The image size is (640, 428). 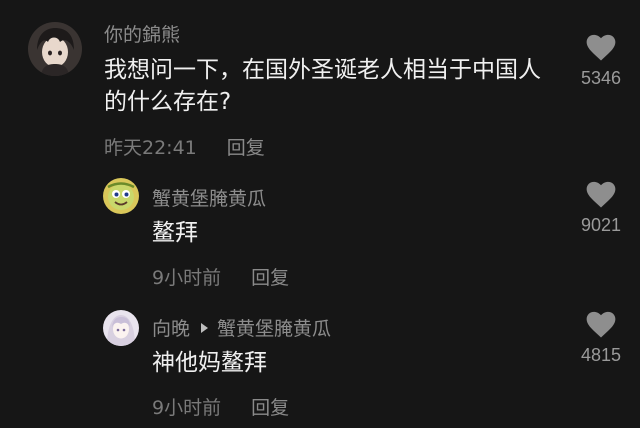 What do you see at coordinates (274, 329) in the screenshot?
I see `reply-target-username: 蟹黄堡腌黄瓜` at bounding box center [274, 329].